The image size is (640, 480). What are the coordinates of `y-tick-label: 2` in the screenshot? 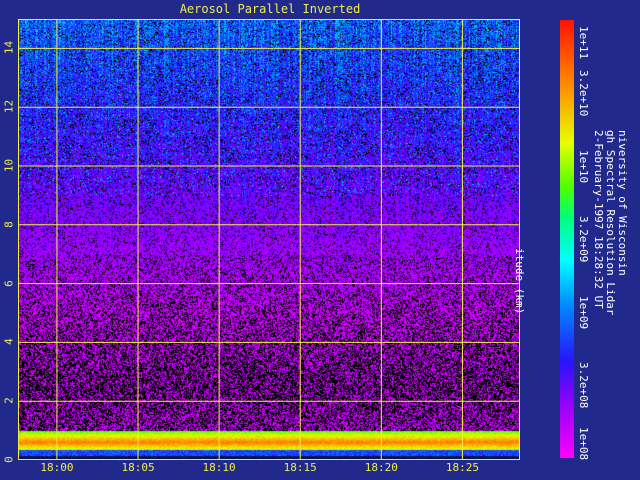 It's located at (9, 400).